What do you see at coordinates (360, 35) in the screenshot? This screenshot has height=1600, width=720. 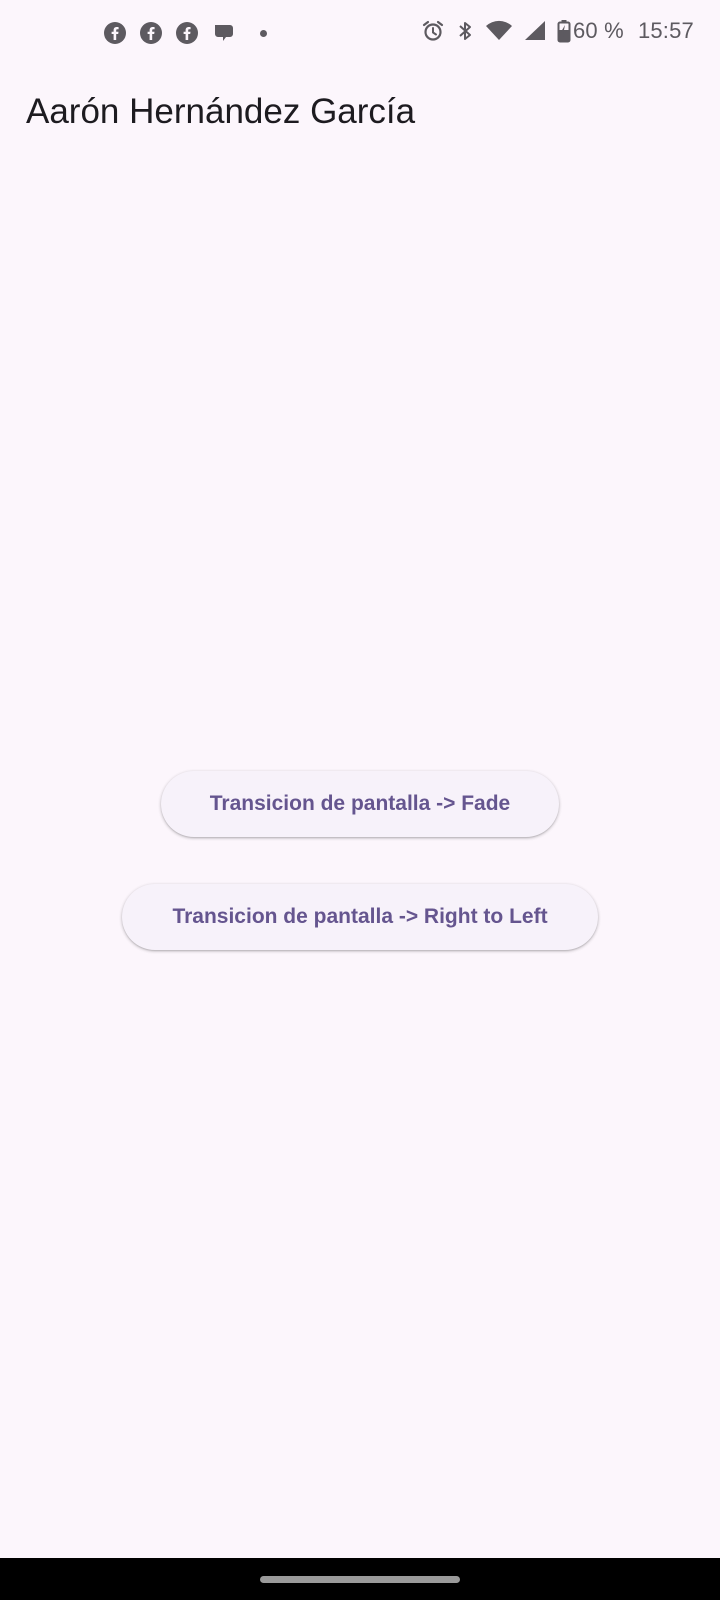 I see `status-bar: 60 % 15:57` at bounding box center [360, 35].